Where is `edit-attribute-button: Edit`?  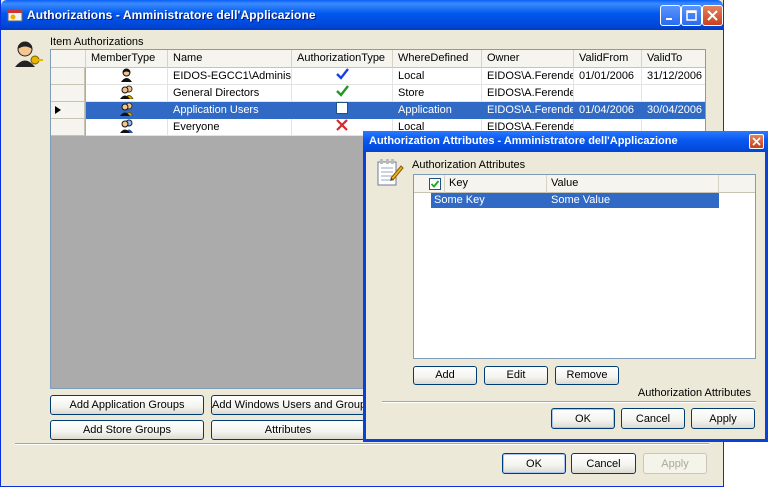
edit-attribute-button: Edit is located at coordinates (516, 375).